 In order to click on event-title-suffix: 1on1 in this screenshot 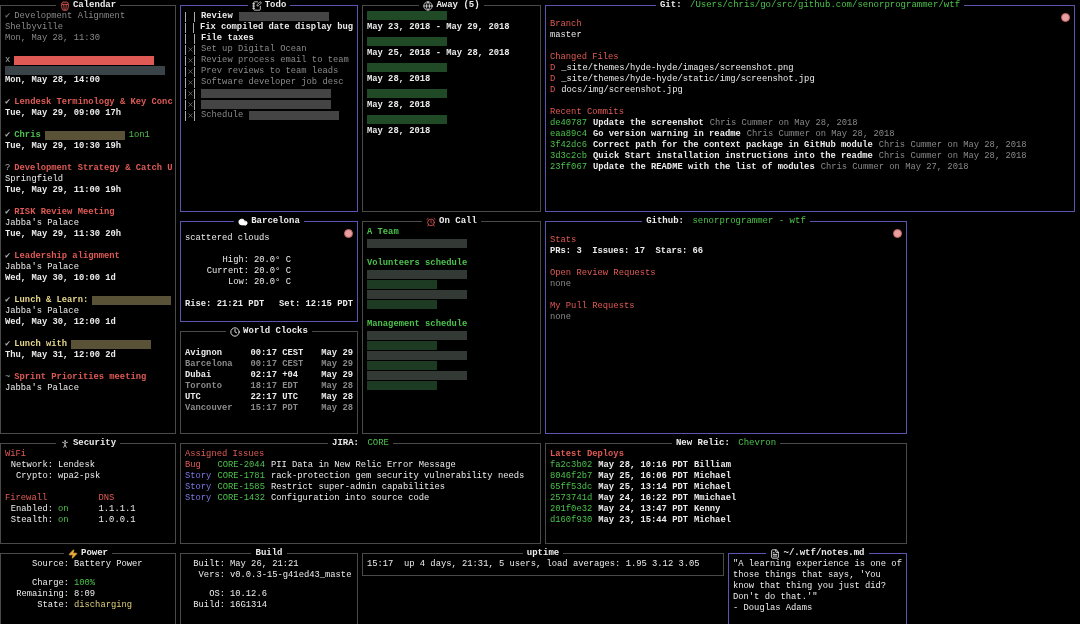, I will do `click(139, 135)`.